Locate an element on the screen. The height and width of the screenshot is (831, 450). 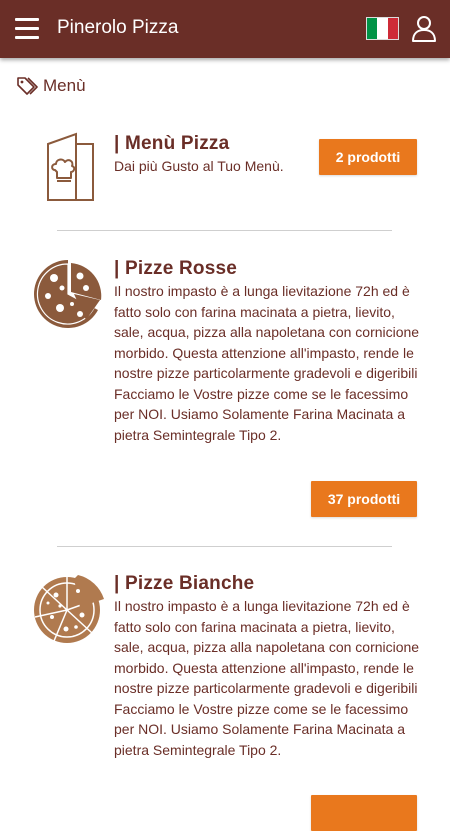
breadcrumb: Menù is located at coordinates (51, 86).